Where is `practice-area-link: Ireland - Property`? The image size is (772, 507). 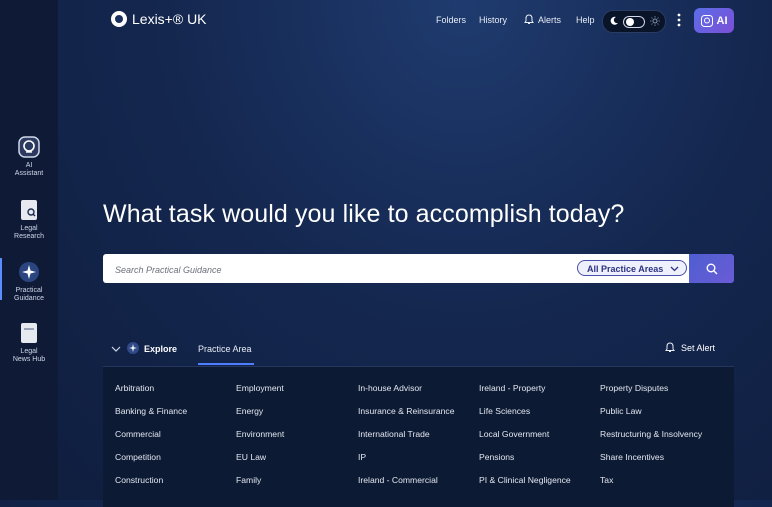 practice-area-link: Ireland - Property is located at coordinates (512, 388).